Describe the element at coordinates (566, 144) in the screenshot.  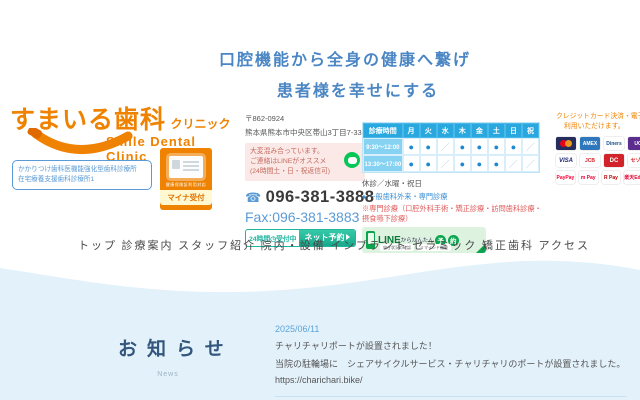
I see `payment-icon-mastercard` at that location.